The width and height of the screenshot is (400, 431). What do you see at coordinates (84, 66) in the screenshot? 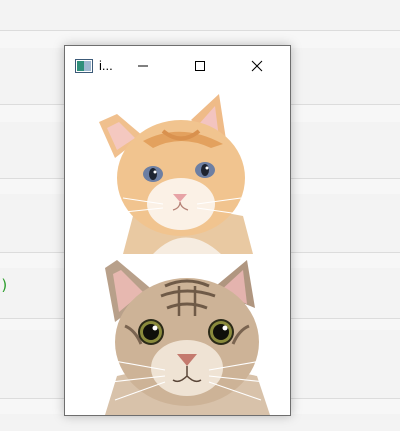
I see `opencv-window-icon` at bounding box center [84, 66].